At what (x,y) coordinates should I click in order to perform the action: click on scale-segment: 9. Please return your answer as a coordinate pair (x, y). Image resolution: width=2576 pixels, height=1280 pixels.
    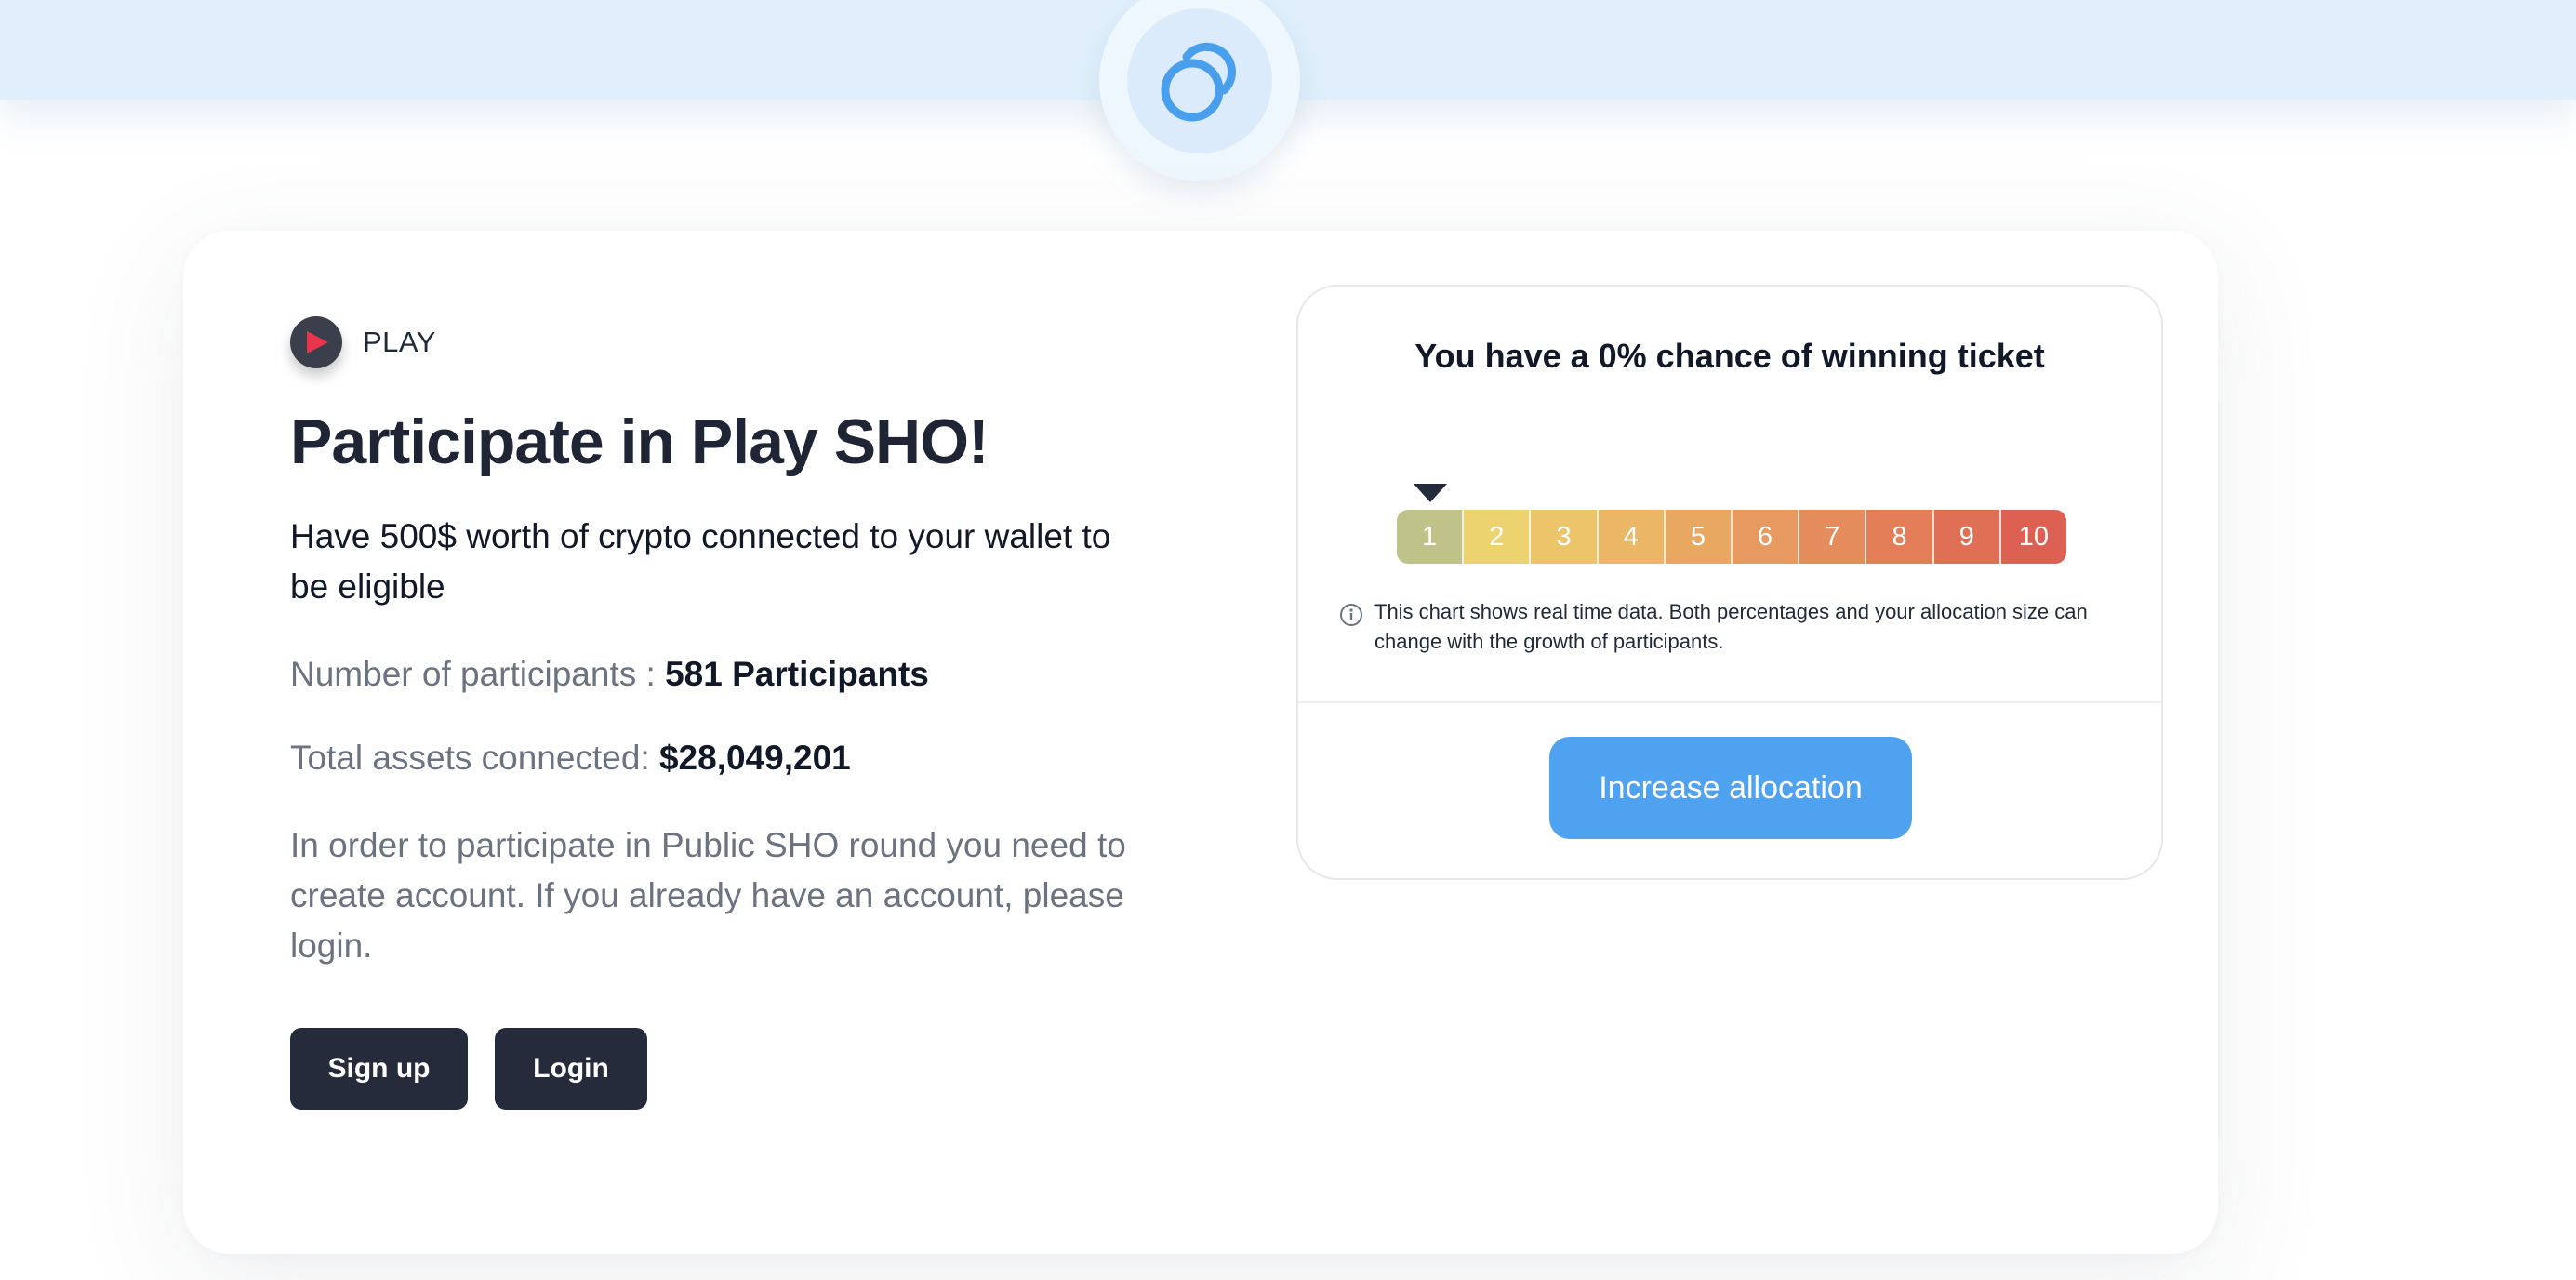
    Looking at the image, I should click on (1967, 537).